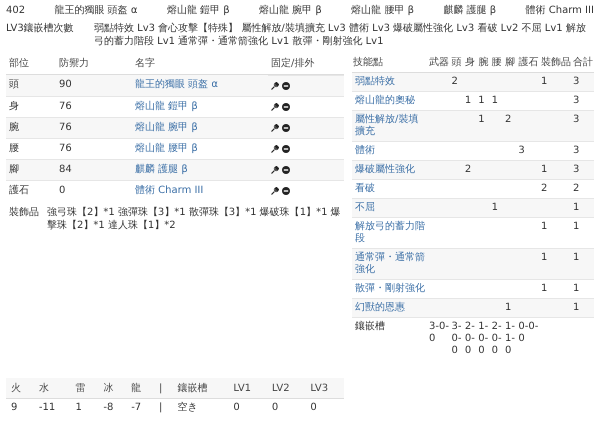 This screenshot has width=600, height=427. I want to click on armor-piece-label: 熔山龍 腰甲 β, so click(382, 11).